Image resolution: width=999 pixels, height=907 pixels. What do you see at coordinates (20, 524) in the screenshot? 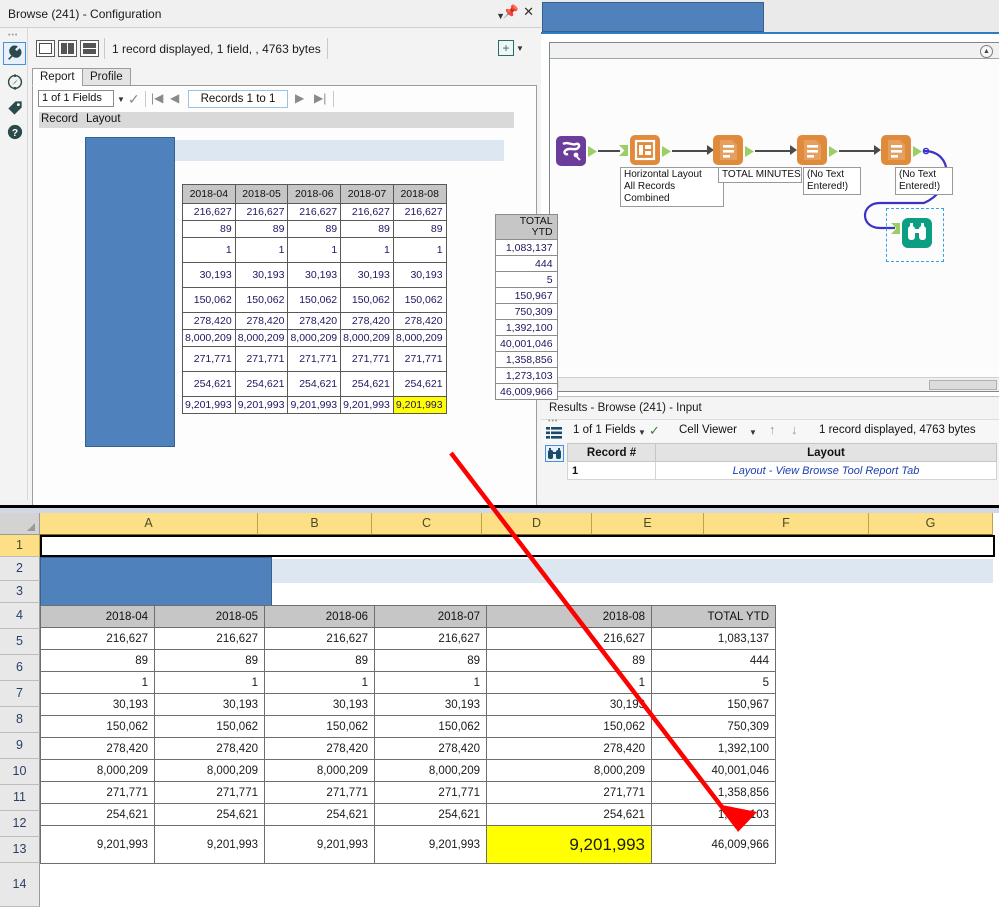
I see `select-all-corner` at bounding box center [20, 524].